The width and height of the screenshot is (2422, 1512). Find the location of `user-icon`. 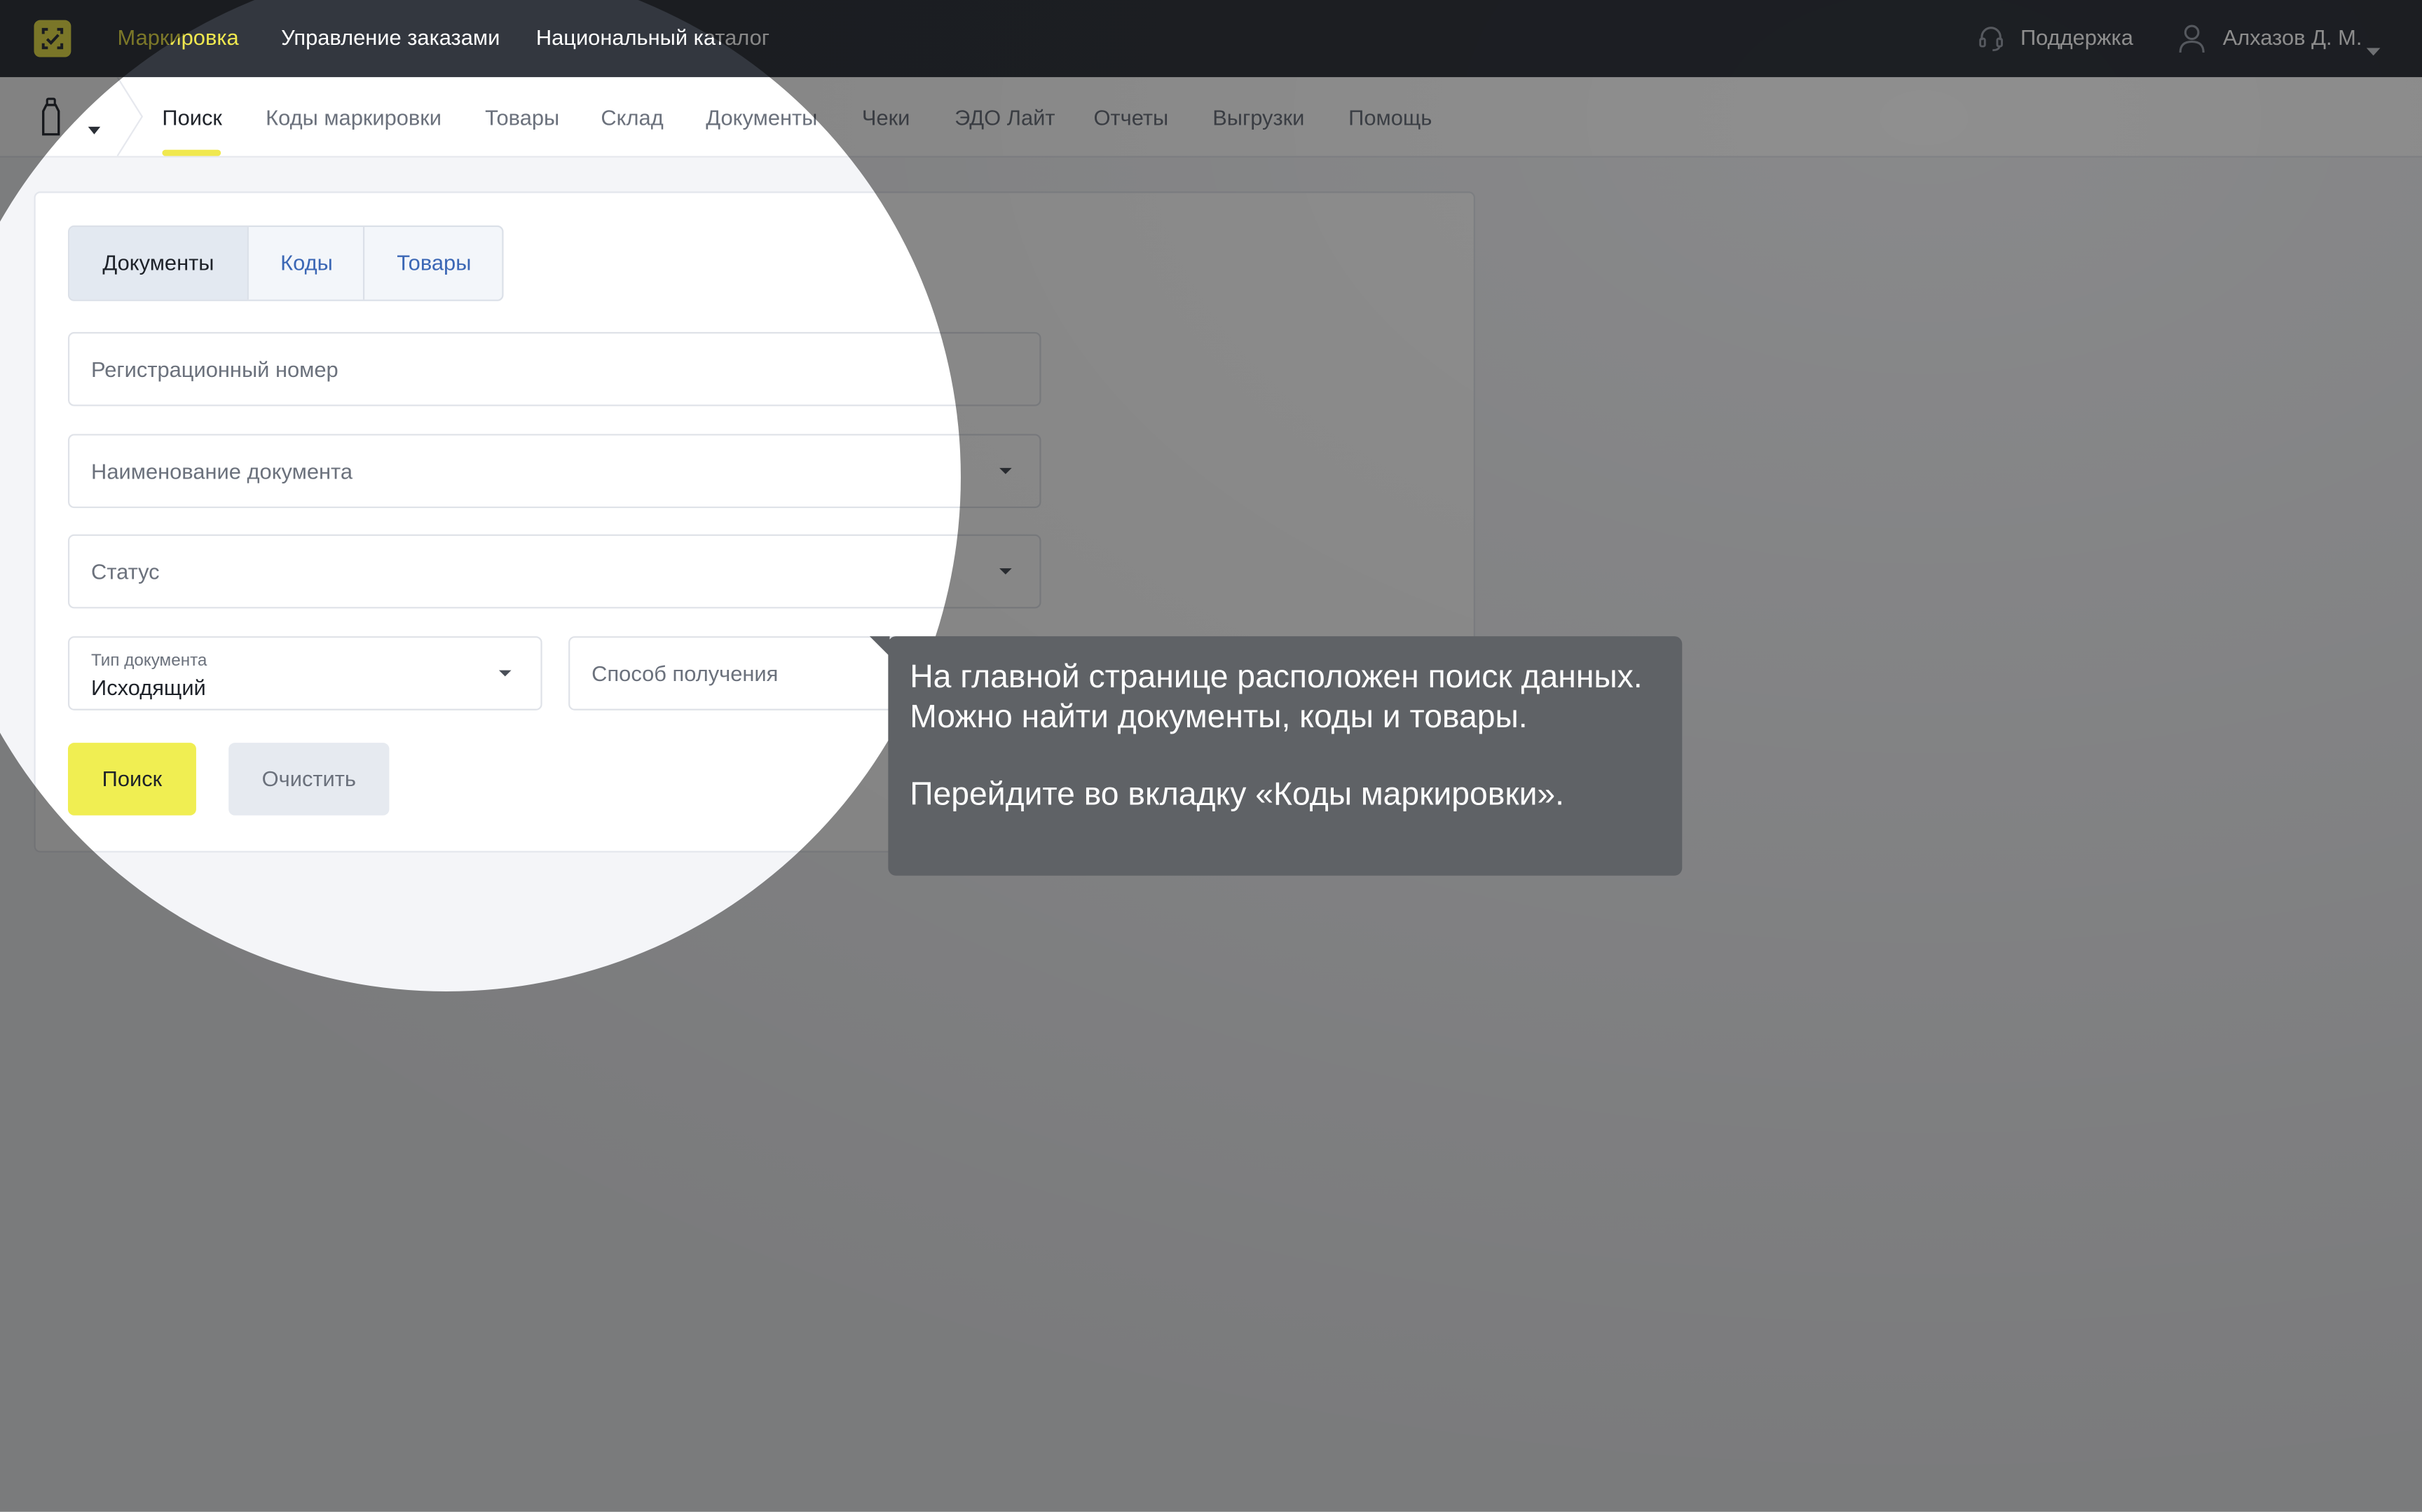

user-icon is located at coordinates (2192, 42).